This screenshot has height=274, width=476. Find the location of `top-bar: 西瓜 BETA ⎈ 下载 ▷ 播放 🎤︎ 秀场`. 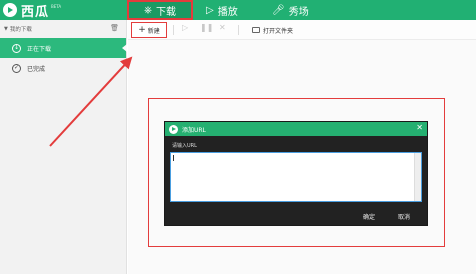

top-bar: 西瓜 BETA ⎈ 下载 ▷ 播放 🎤︎ 秀场 is located at coordinates (238, 10).